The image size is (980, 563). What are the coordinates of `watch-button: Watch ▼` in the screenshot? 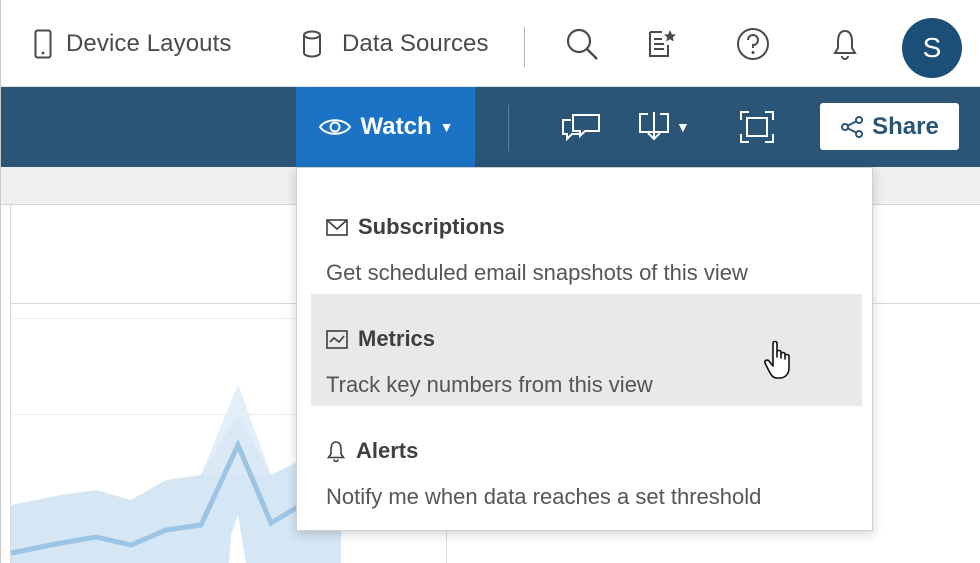 It's located at (385, 127).